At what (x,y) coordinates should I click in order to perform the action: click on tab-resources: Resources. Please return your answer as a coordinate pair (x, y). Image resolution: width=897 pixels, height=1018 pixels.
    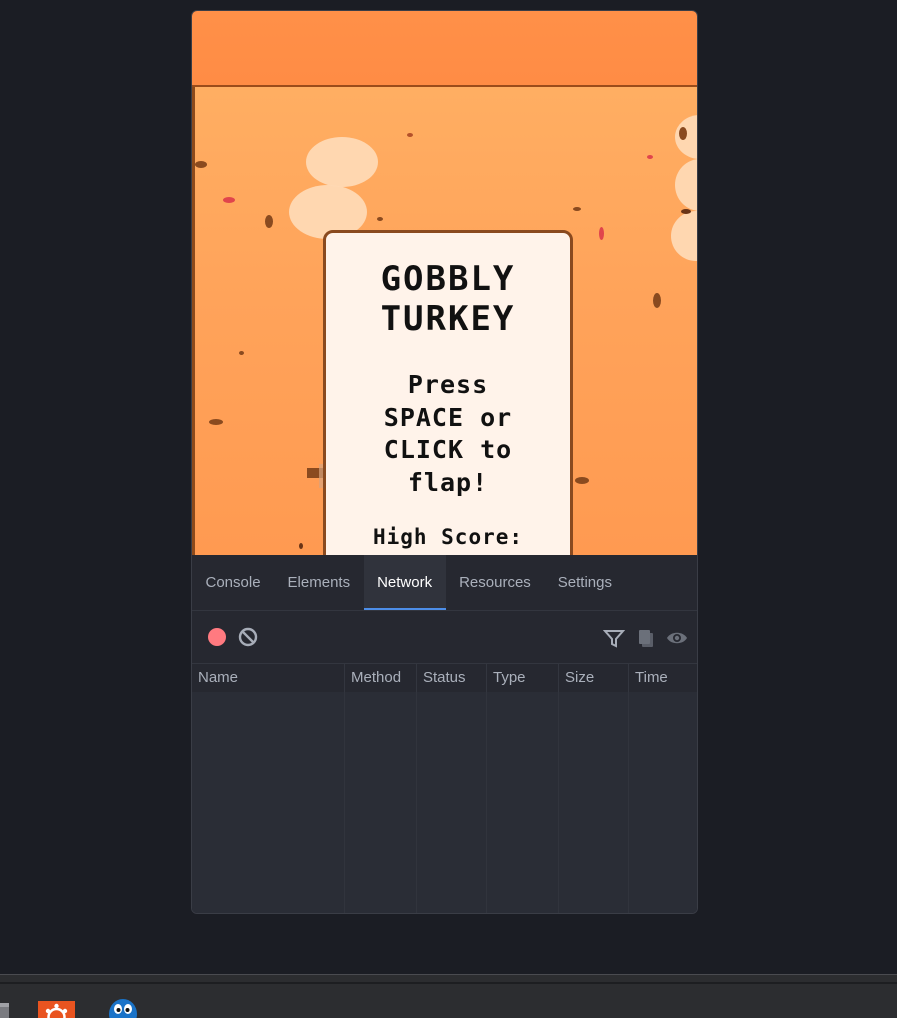
    Looking at the image, I should click on (495, 582).